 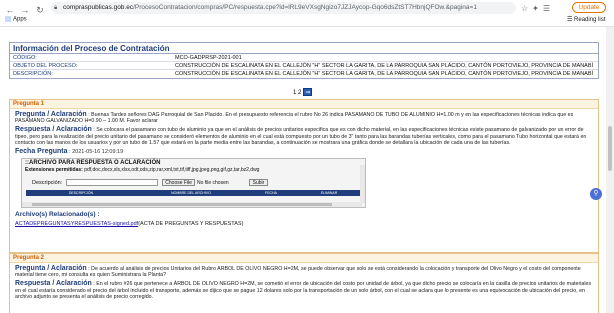 I want to click on panel-title: Información del Proceso de Contratación, so click(x=304, y=48).